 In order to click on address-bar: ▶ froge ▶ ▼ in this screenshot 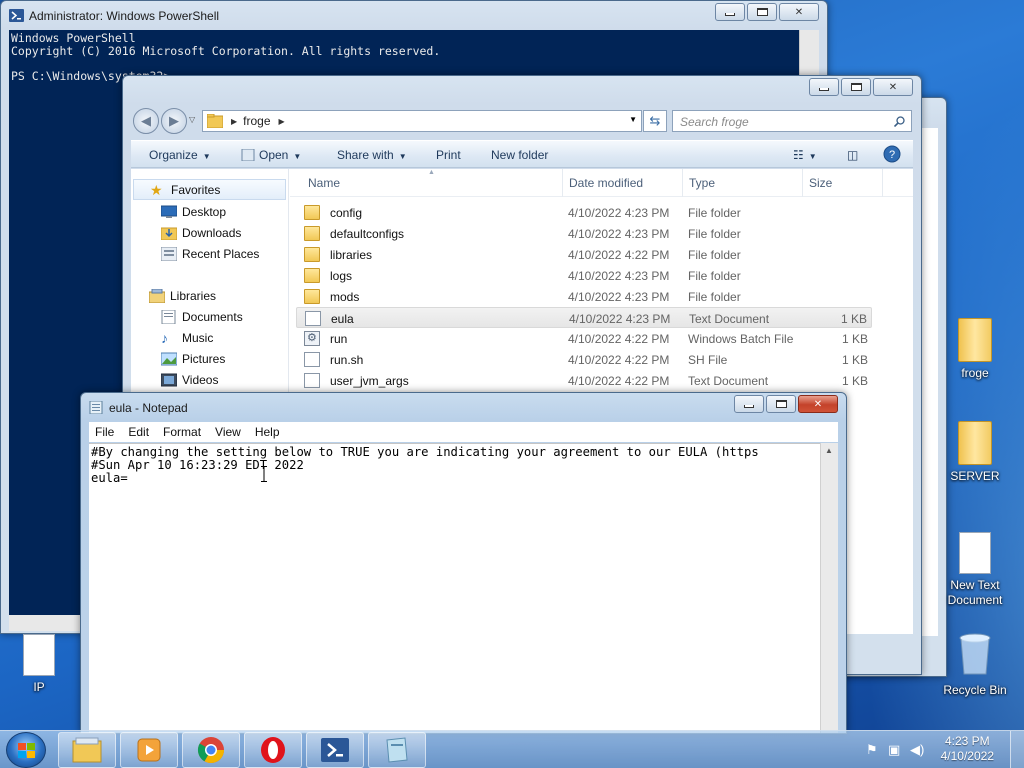, I will do `click(422, 121)`.